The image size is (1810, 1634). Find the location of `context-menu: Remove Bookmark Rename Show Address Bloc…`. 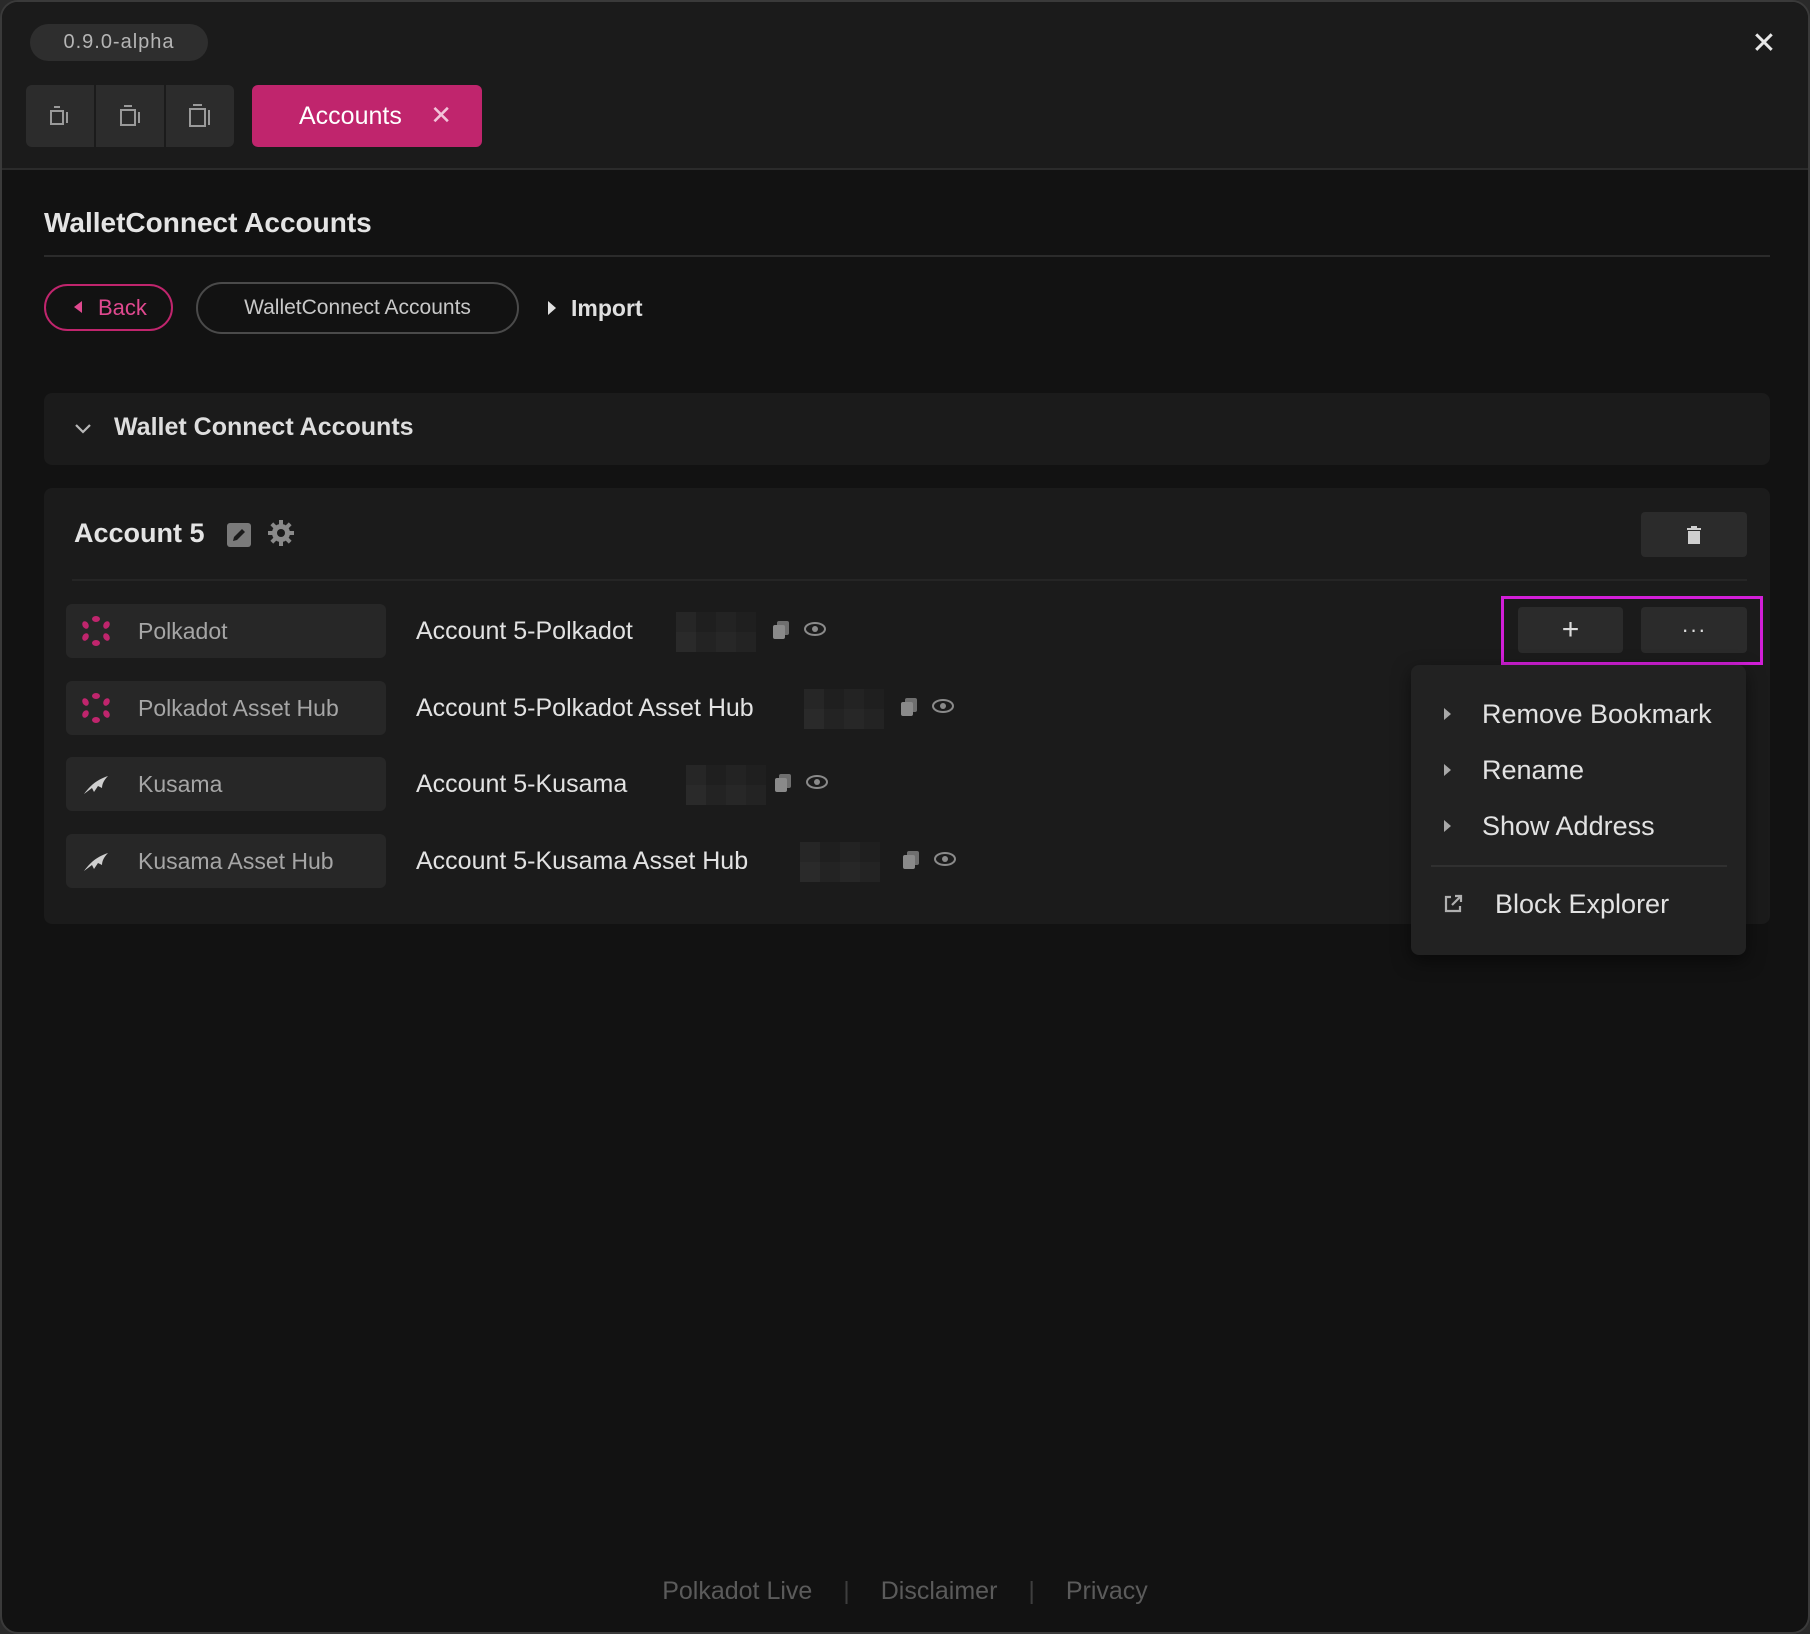

context-menu: Remove Bookmark Rename Show Address Bloc… is located at coordinates (1578, 810).